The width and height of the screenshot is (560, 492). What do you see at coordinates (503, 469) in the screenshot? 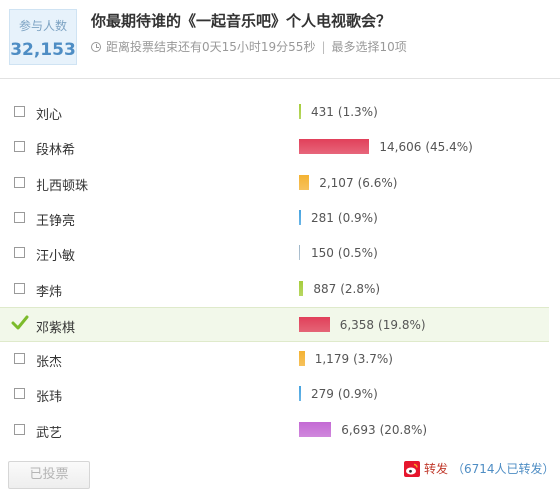
I see `share-count: （6714人已转发）` at bounding box center [503, 469].